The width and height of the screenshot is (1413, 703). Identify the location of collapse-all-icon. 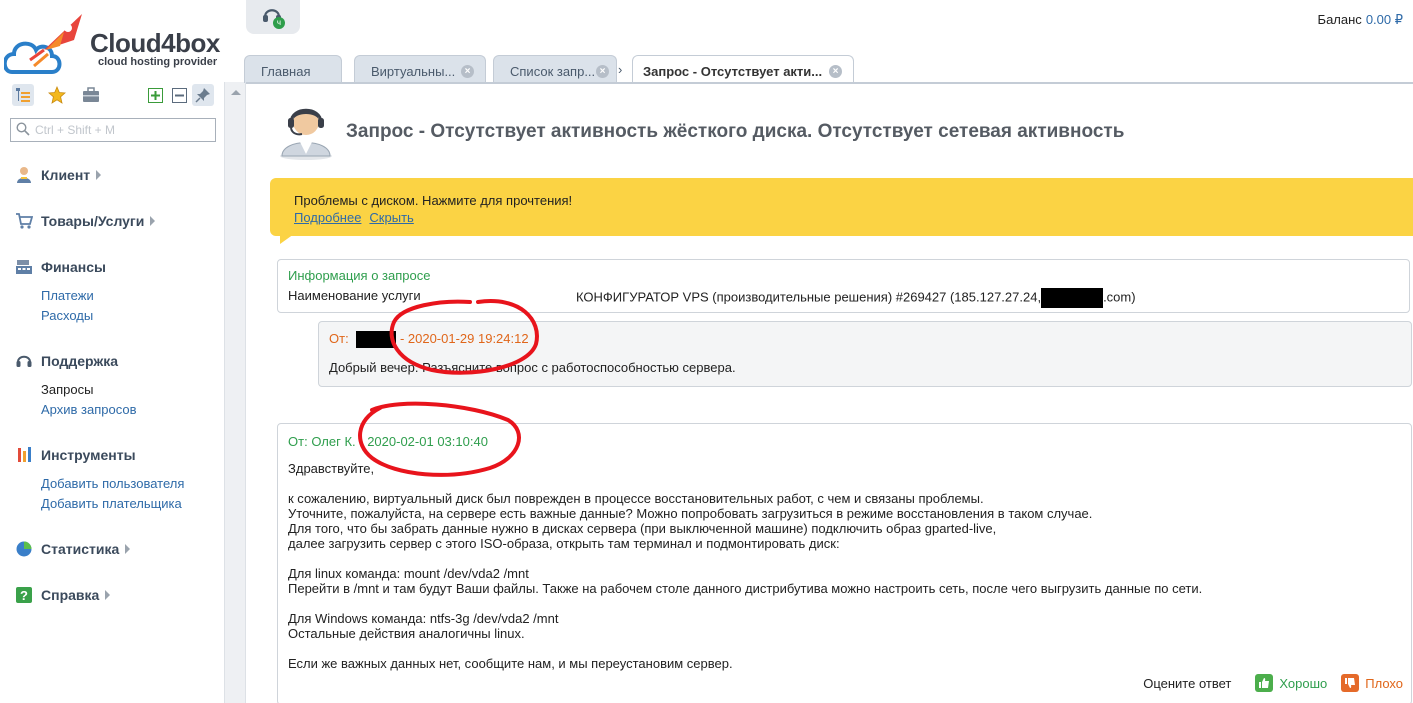
(179, 95).